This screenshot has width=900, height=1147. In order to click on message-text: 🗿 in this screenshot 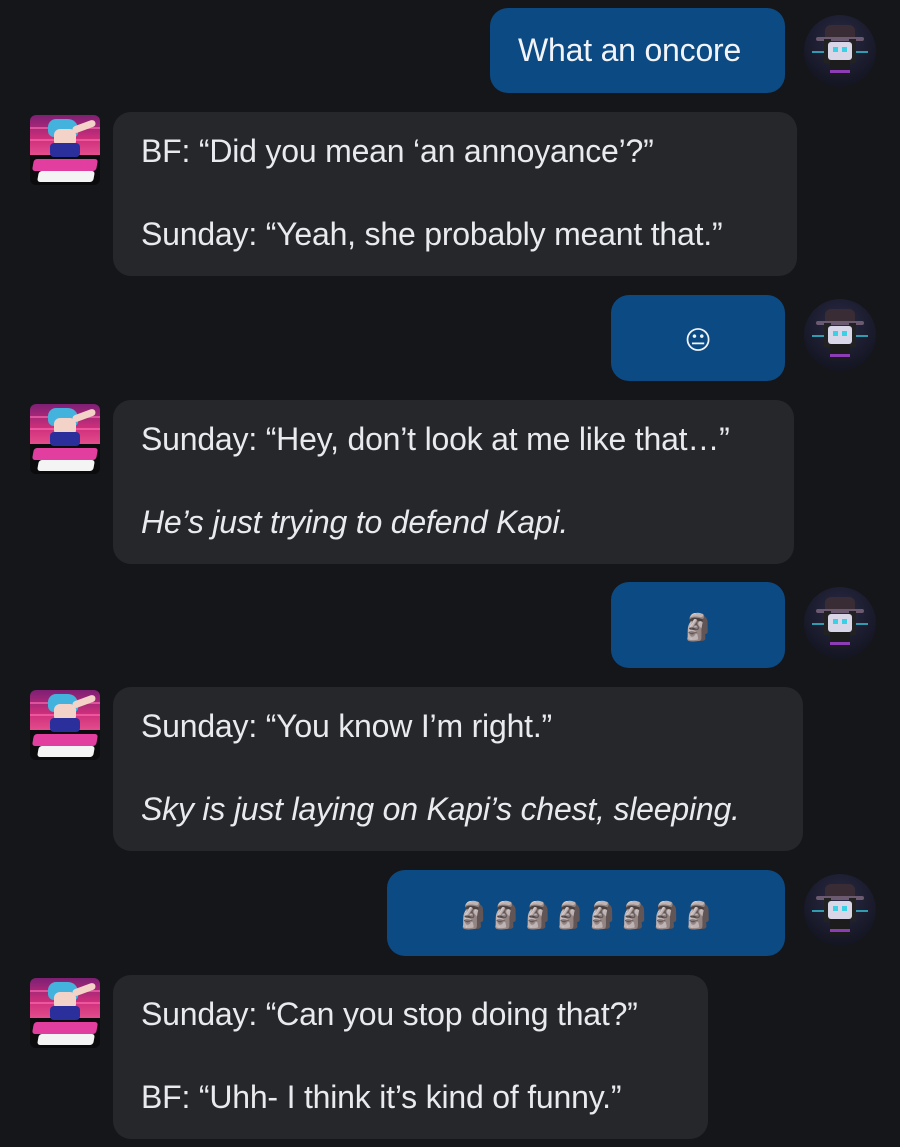, I will do `click(698, 627)`.